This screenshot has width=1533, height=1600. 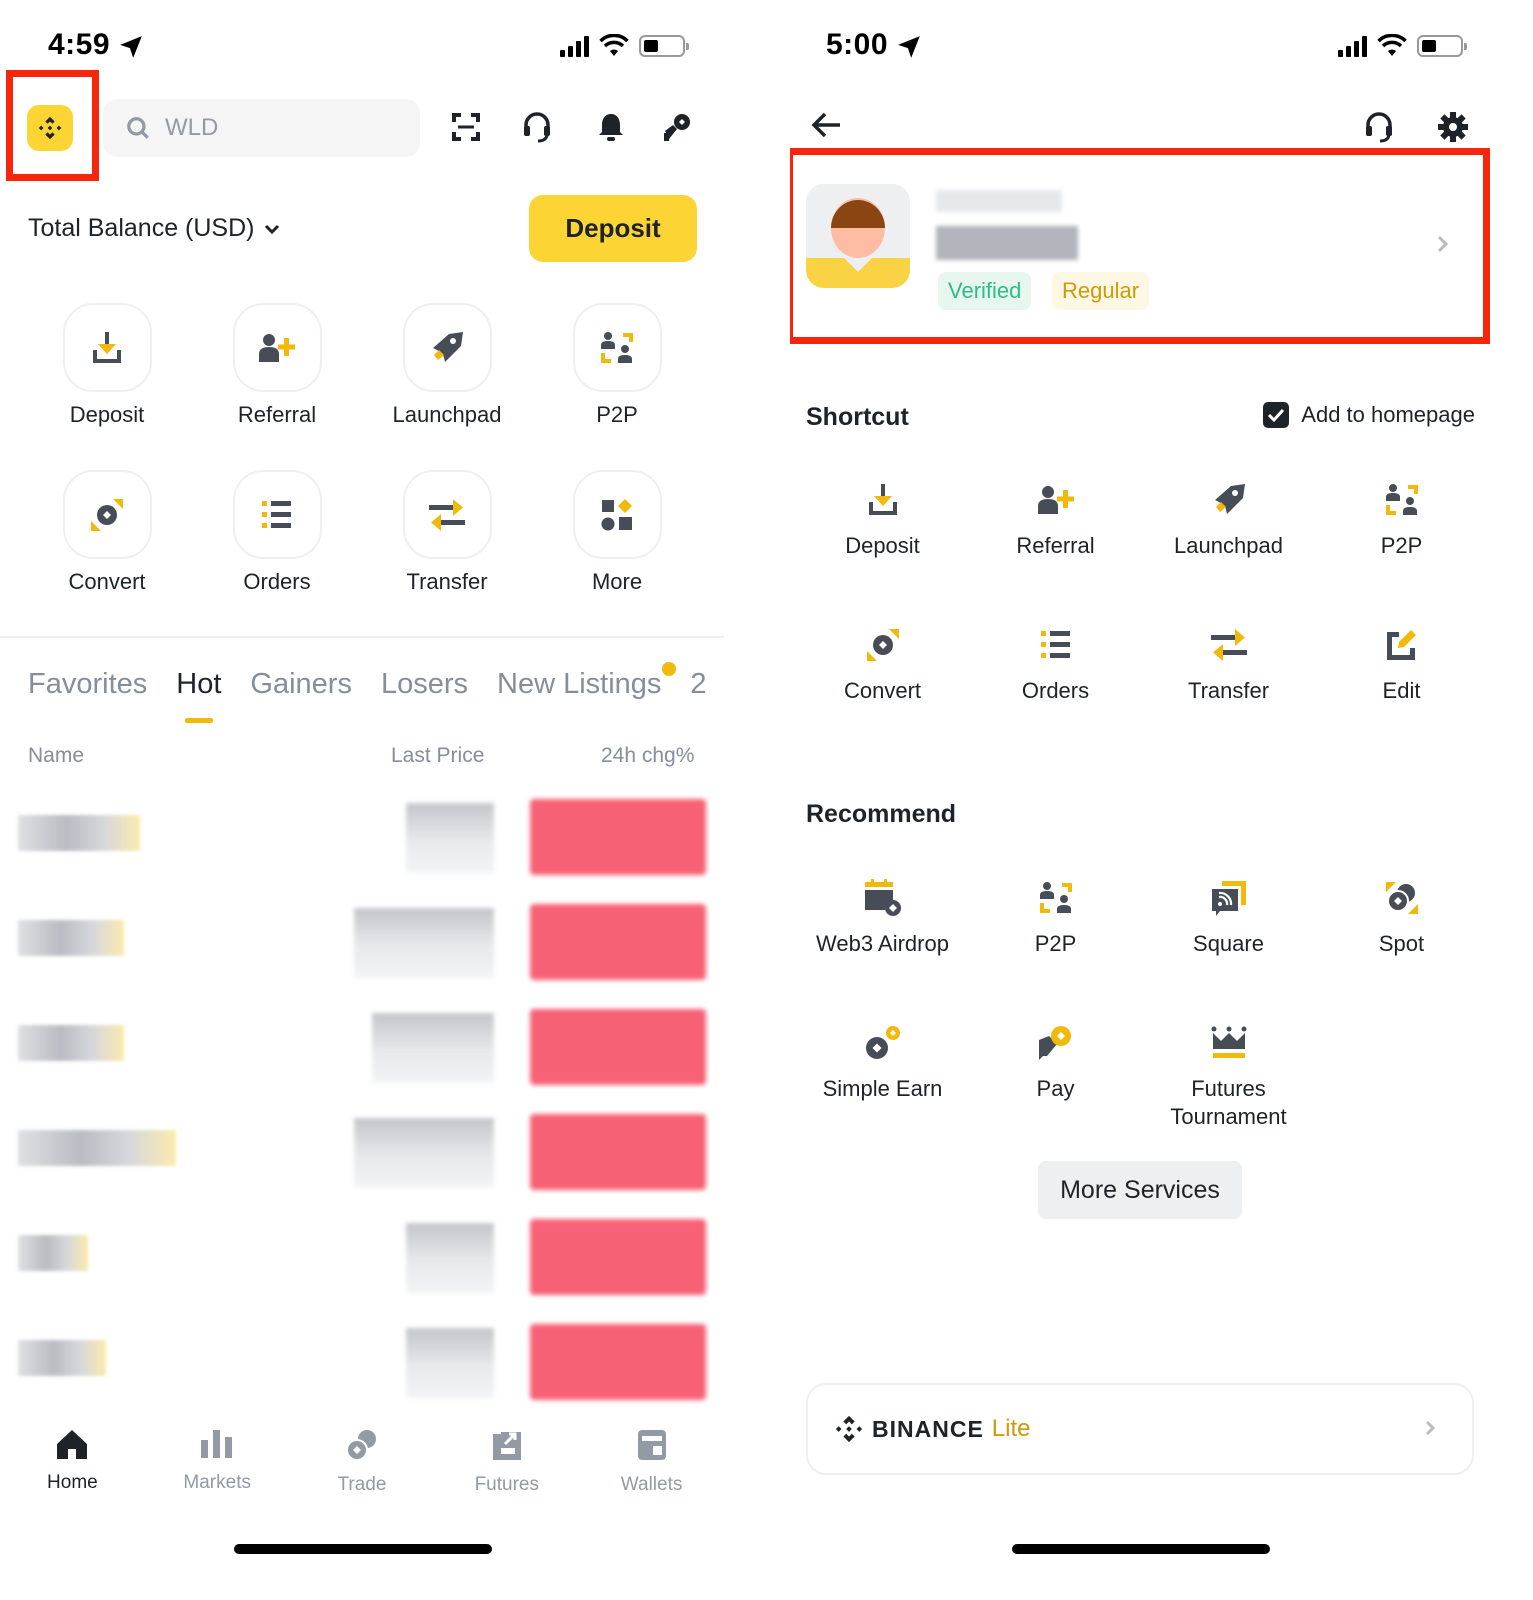 I want to click on square-icon, so click(x=1228, y=898).